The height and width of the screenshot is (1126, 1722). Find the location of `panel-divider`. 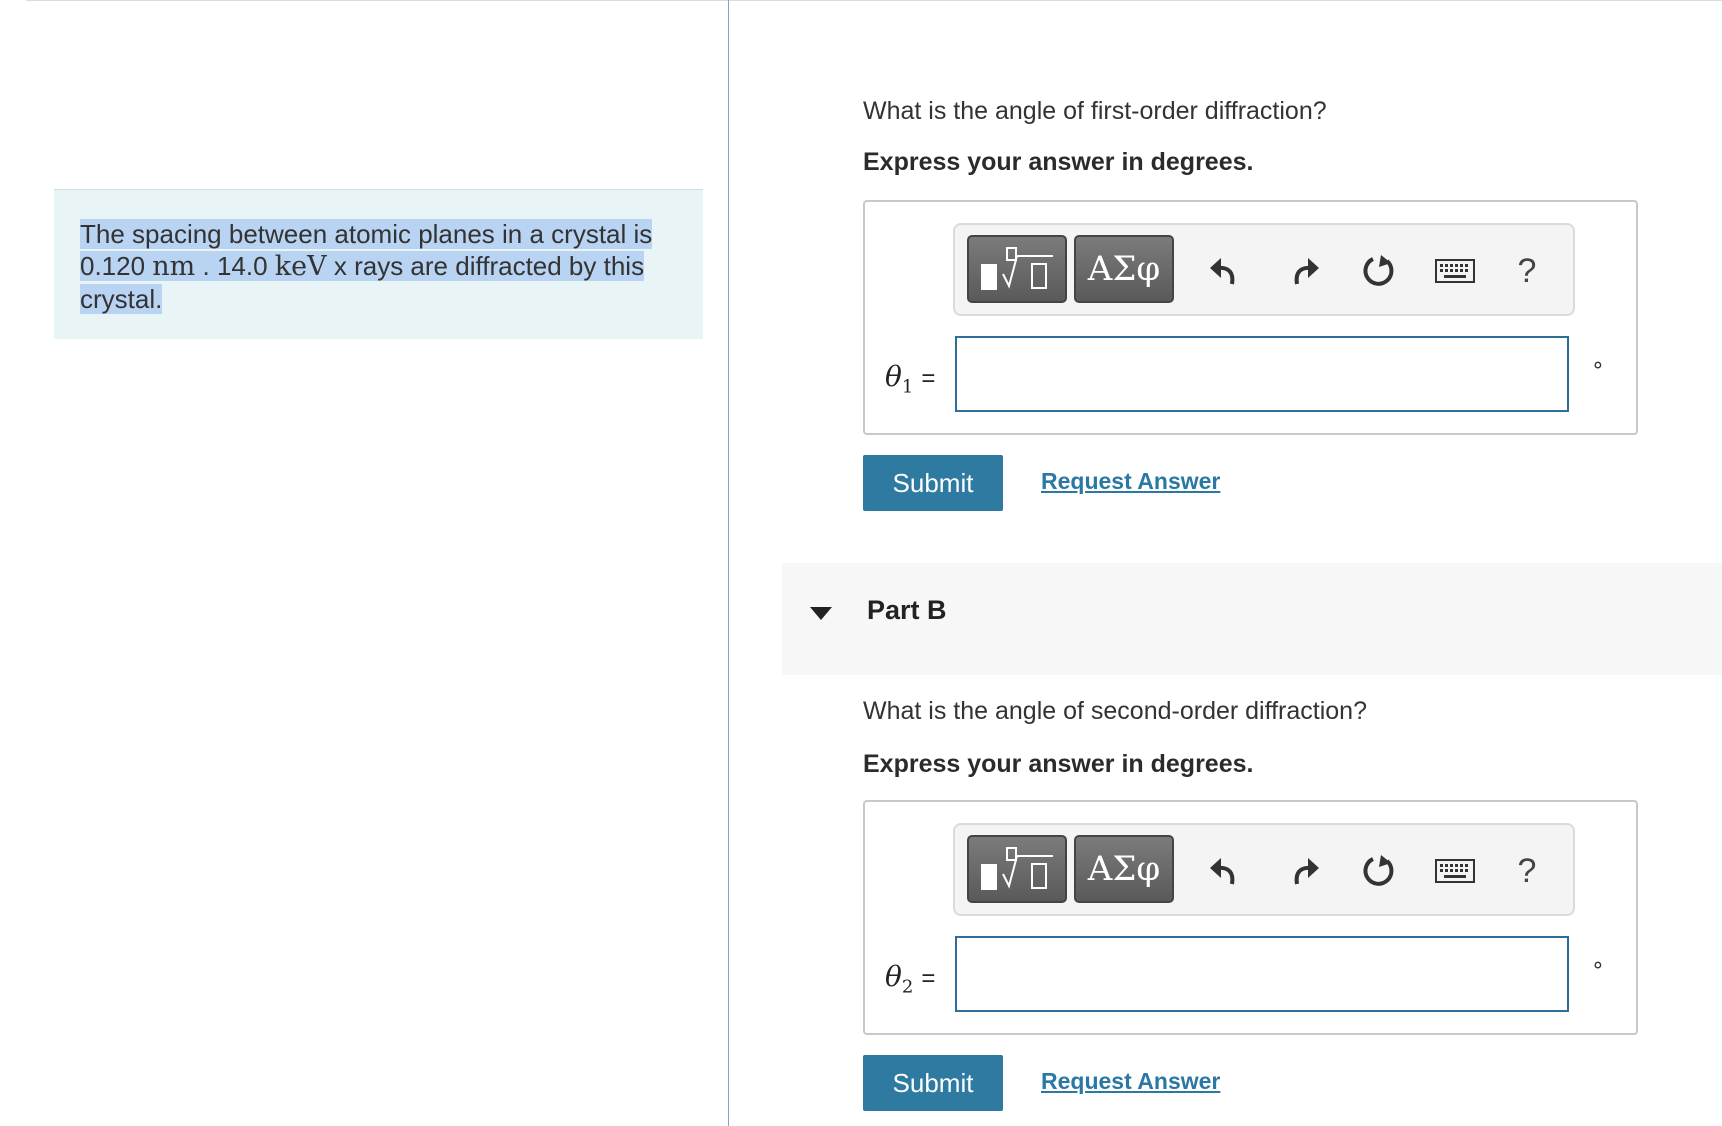

panel-divider is located at coordinates (728, 563).